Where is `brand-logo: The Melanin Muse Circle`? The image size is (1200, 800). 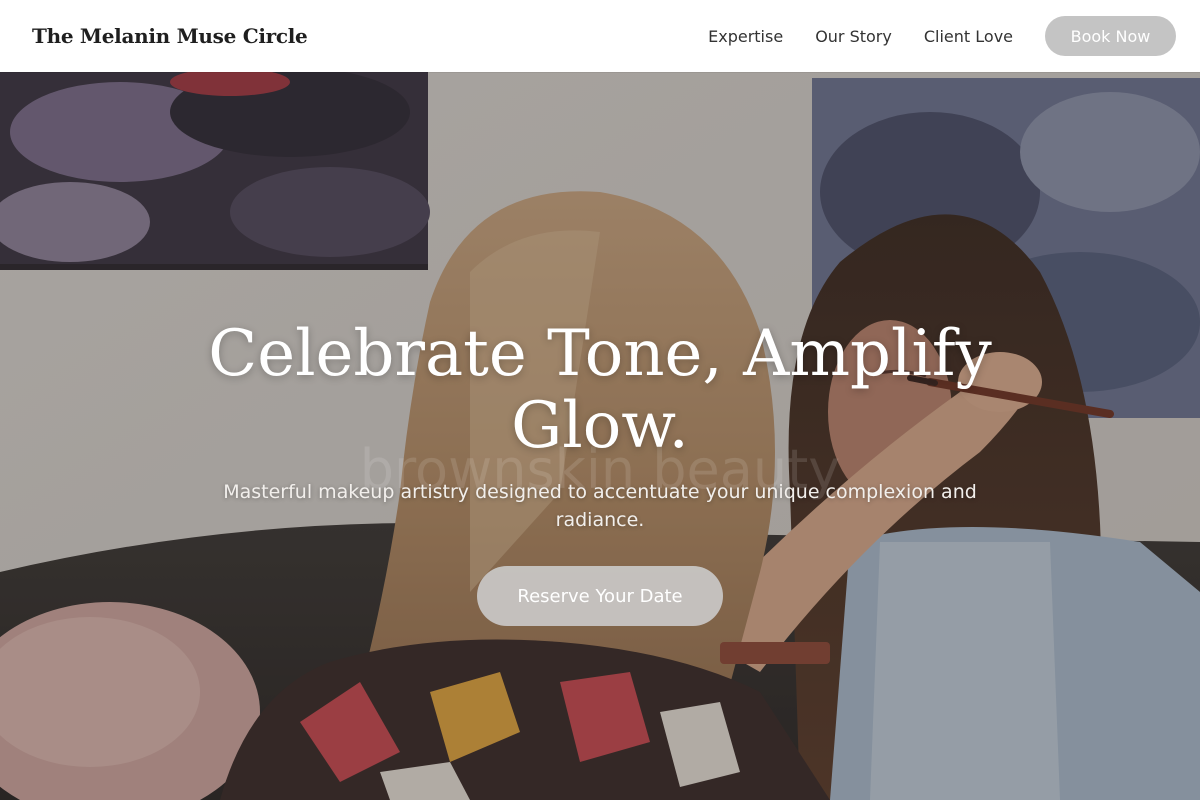
brand-logo: The Melanin Muse Circle is located at coordinates (170, 36).